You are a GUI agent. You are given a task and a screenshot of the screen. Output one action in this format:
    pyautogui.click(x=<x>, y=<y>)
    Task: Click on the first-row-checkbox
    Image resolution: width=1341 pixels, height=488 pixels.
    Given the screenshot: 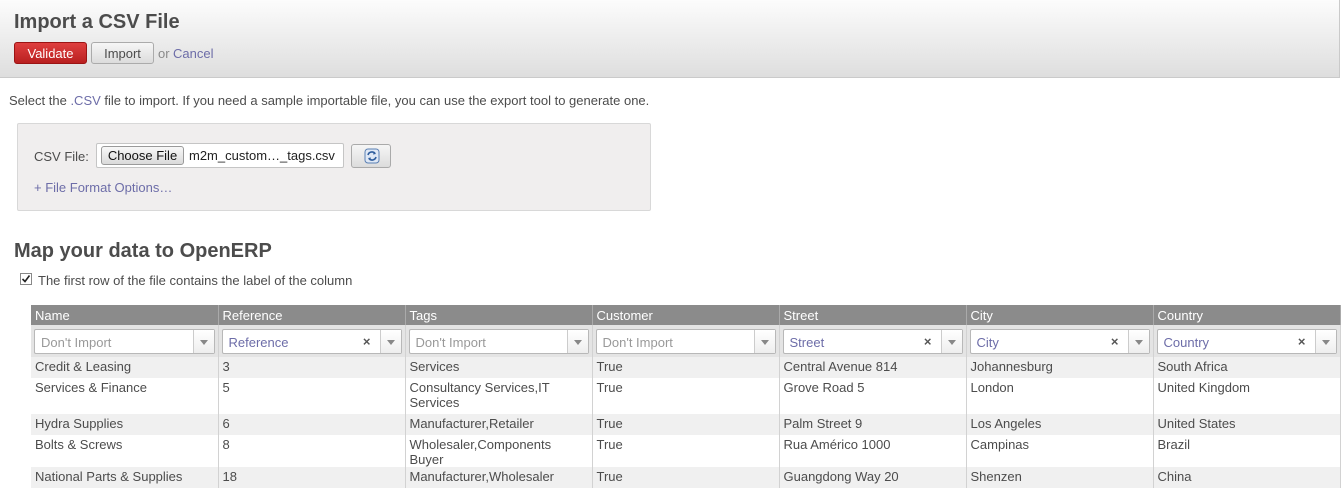 What is the action you would take?
    pyautogui.click(x=26, y=279)
    